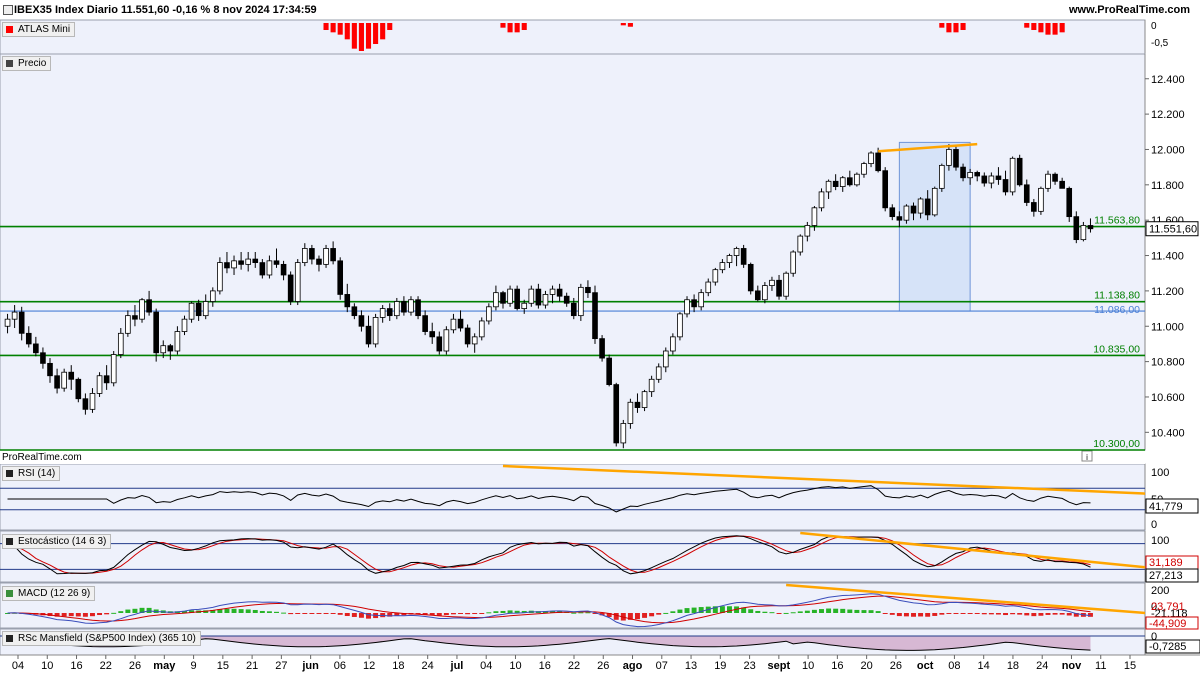  Describe the element at coordinates (1100, 666) in the screenshot. I see `x-tick-label: 11` at that location.